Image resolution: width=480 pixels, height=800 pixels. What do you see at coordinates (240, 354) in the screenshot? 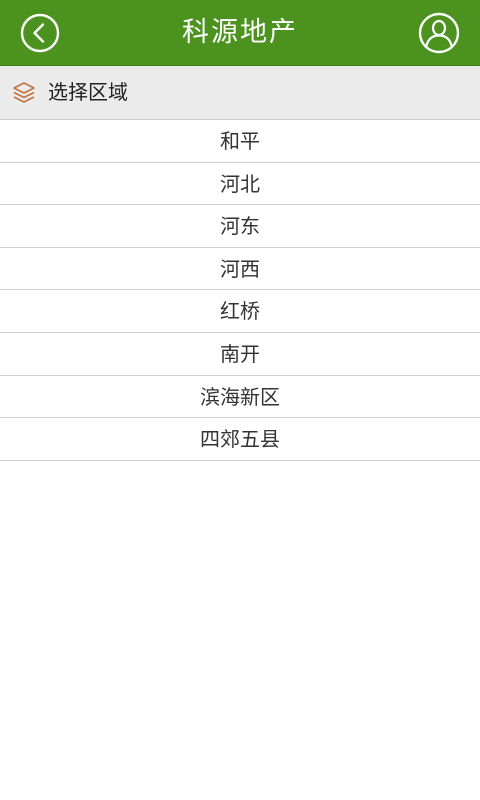
I see `region-item-nankai: 南开` at bounding box center [240, 354].